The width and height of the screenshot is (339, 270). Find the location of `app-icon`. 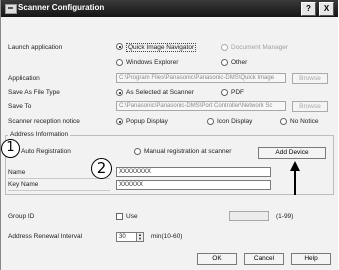

app-icon is located at coordinates (11, 9).